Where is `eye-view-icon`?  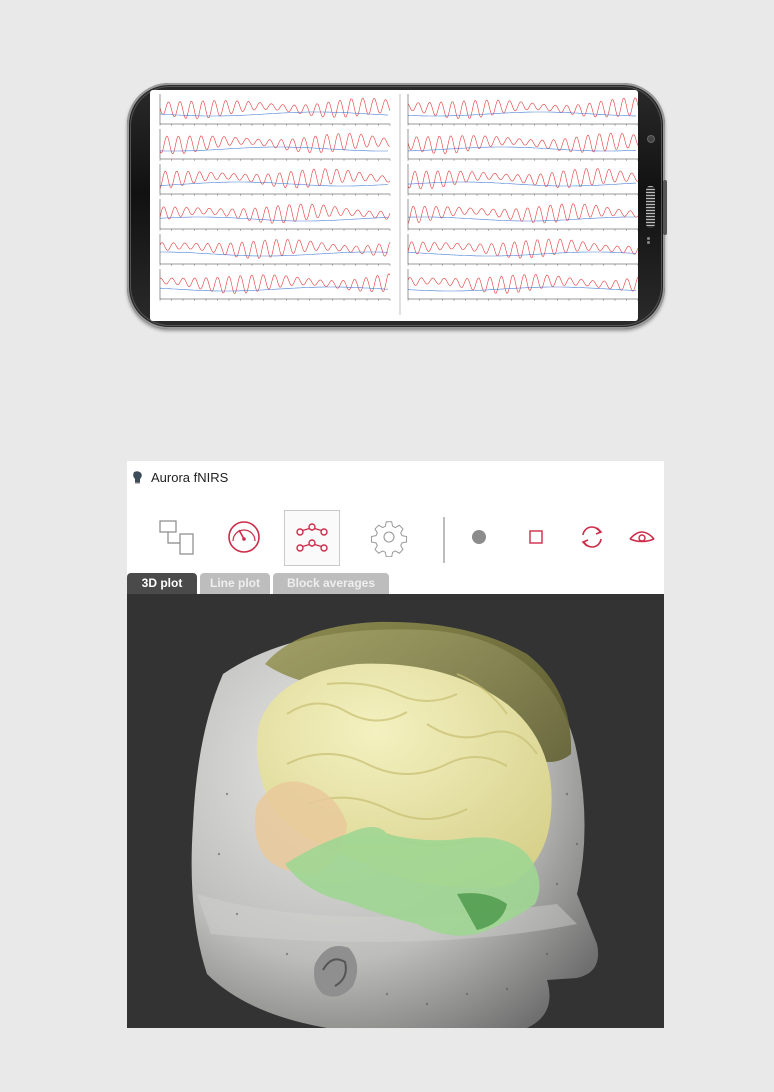
eye-view-icon is located at coordinates (642, 537).